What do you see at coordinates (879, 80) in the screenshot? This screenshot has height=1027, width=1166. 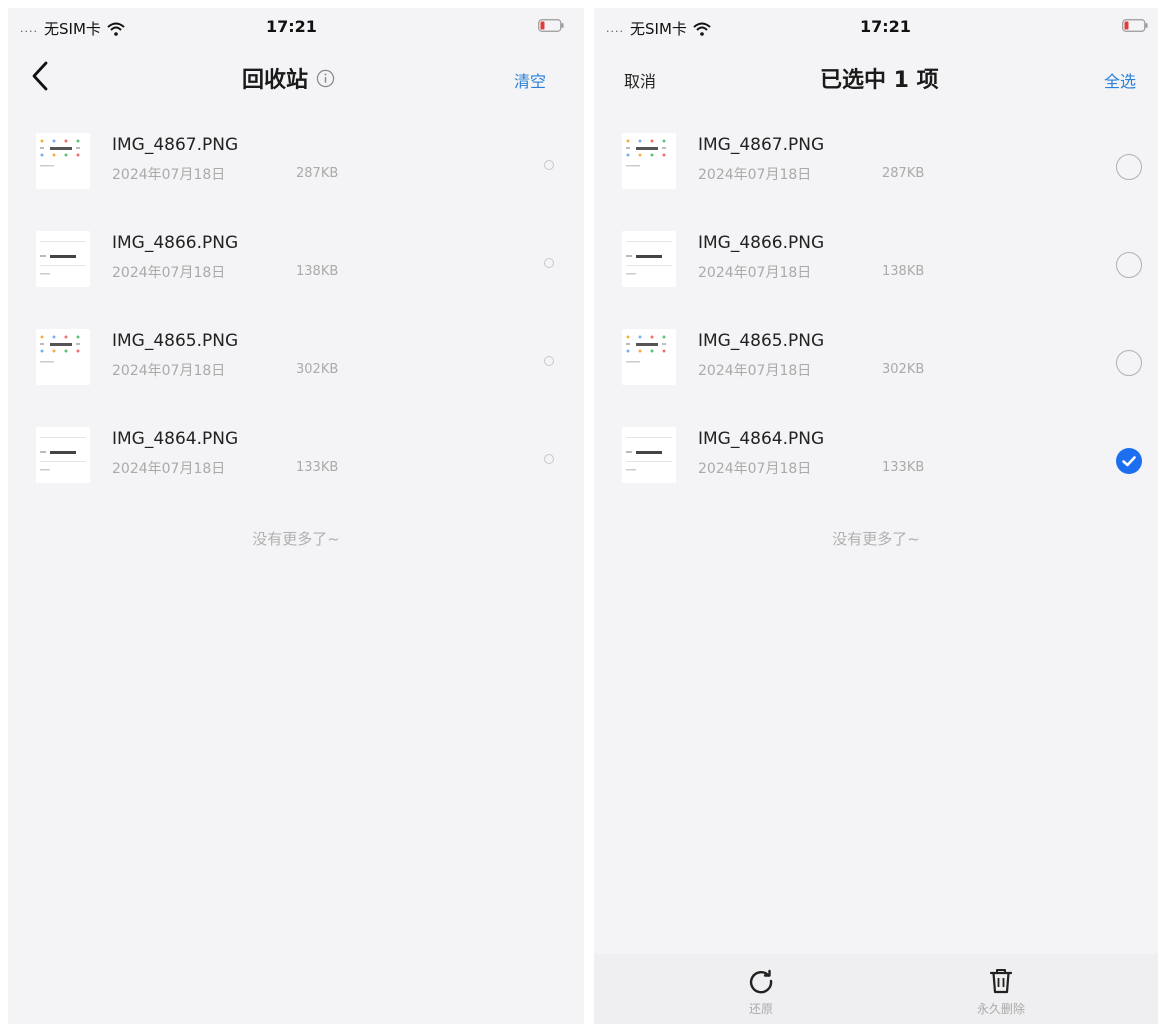 I see `page-title: 已选中 1 项` at bounding box center [879, 80].